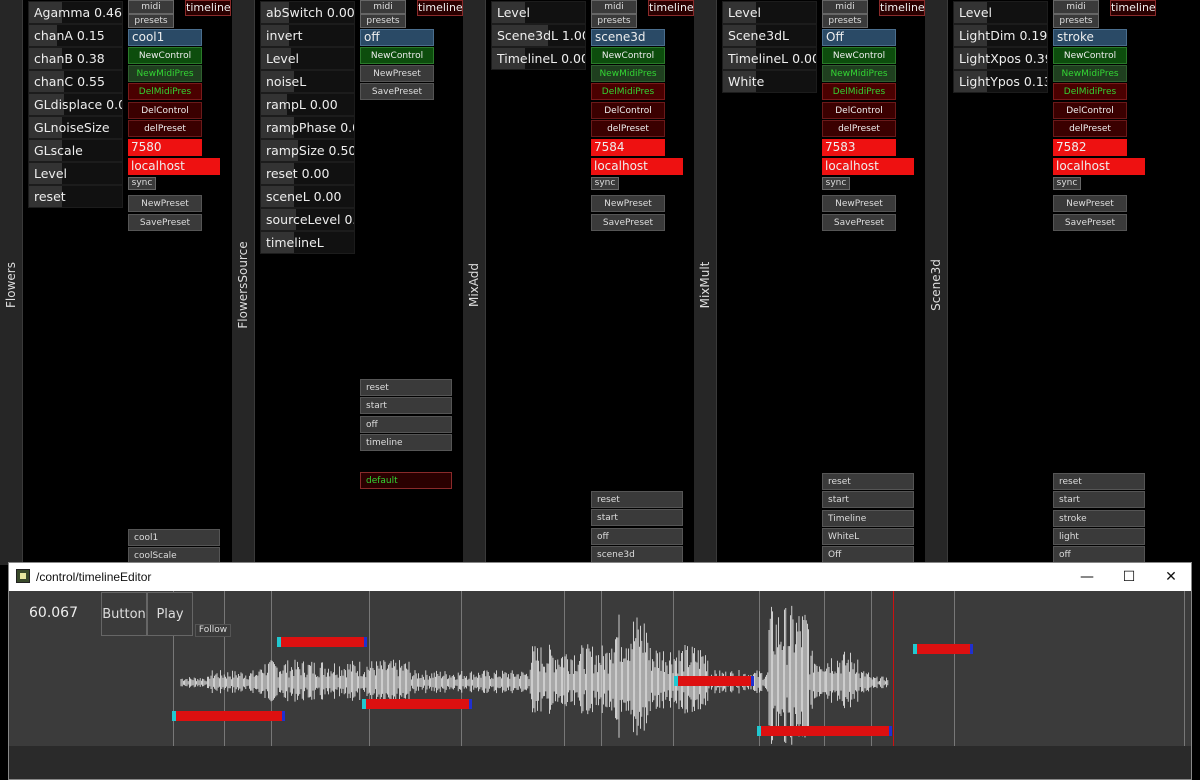 This screenshot has width=1200, height=780. I want to click on preset-selector: scene3d, so click(628, 37).